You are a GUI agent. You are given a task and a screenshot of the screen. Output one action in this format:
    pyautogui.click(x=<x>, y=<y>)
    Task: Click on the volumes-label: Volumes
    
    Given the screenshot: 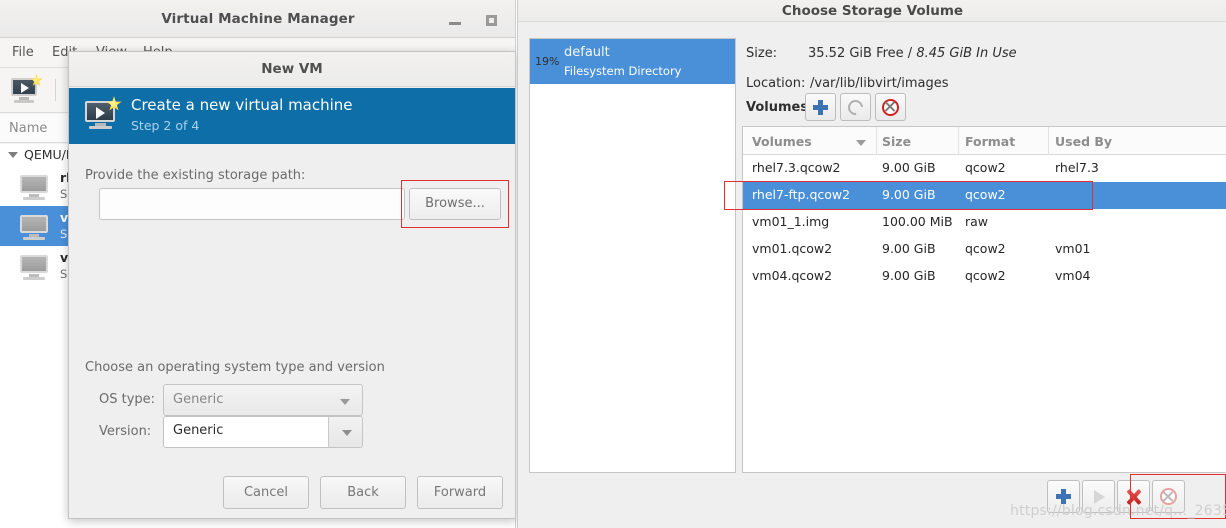 What is the action you would take?
    pyautogui.click(x=777, y=107)
    